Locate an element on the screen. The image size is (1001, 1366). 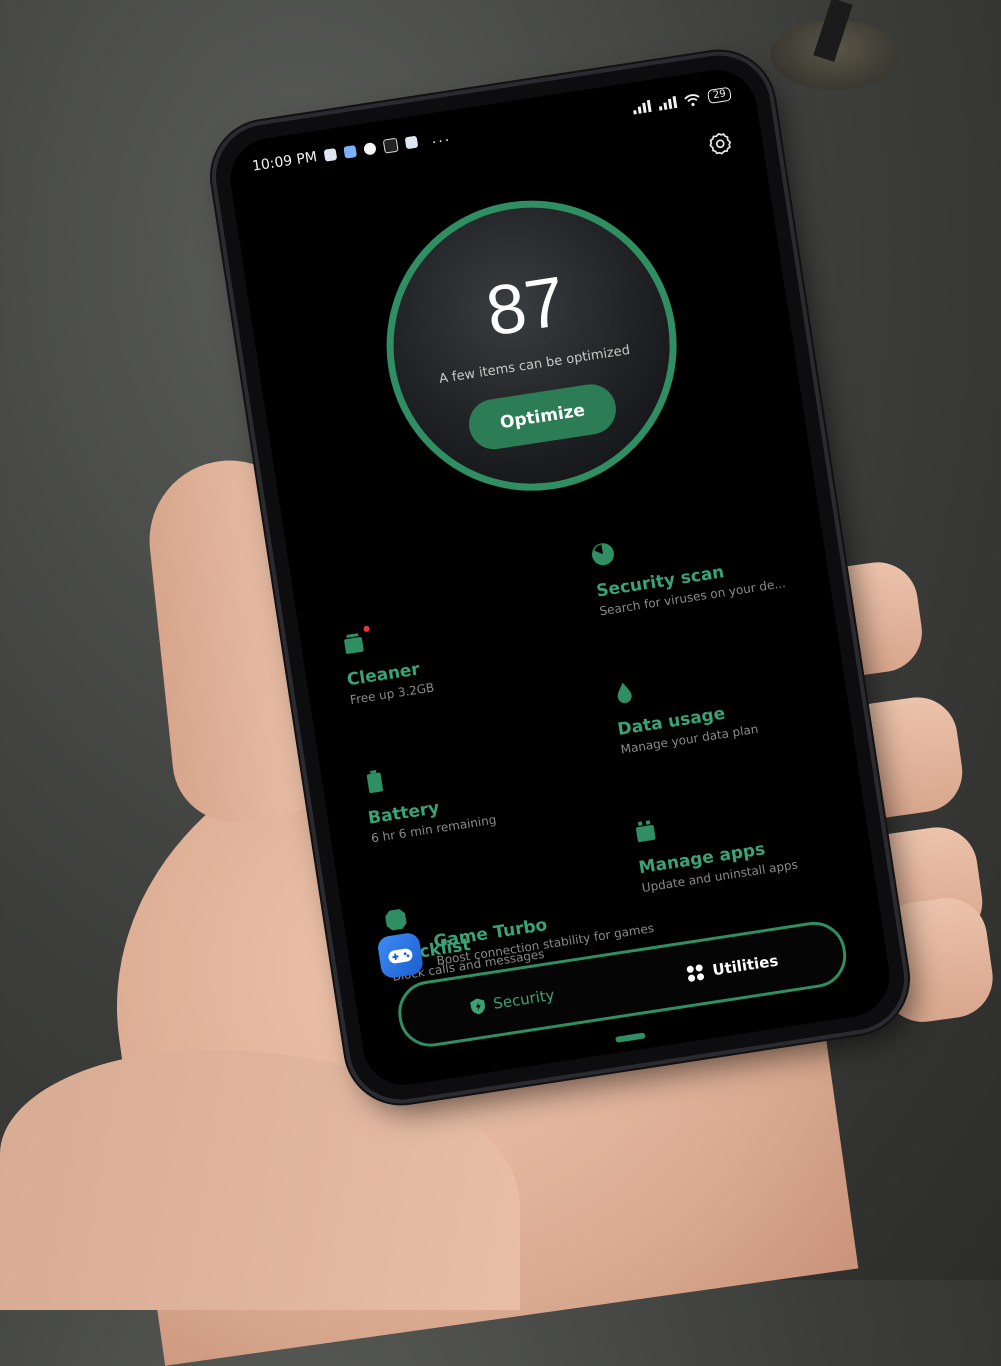
blocklist-icon is located at coordinates (395, 919).